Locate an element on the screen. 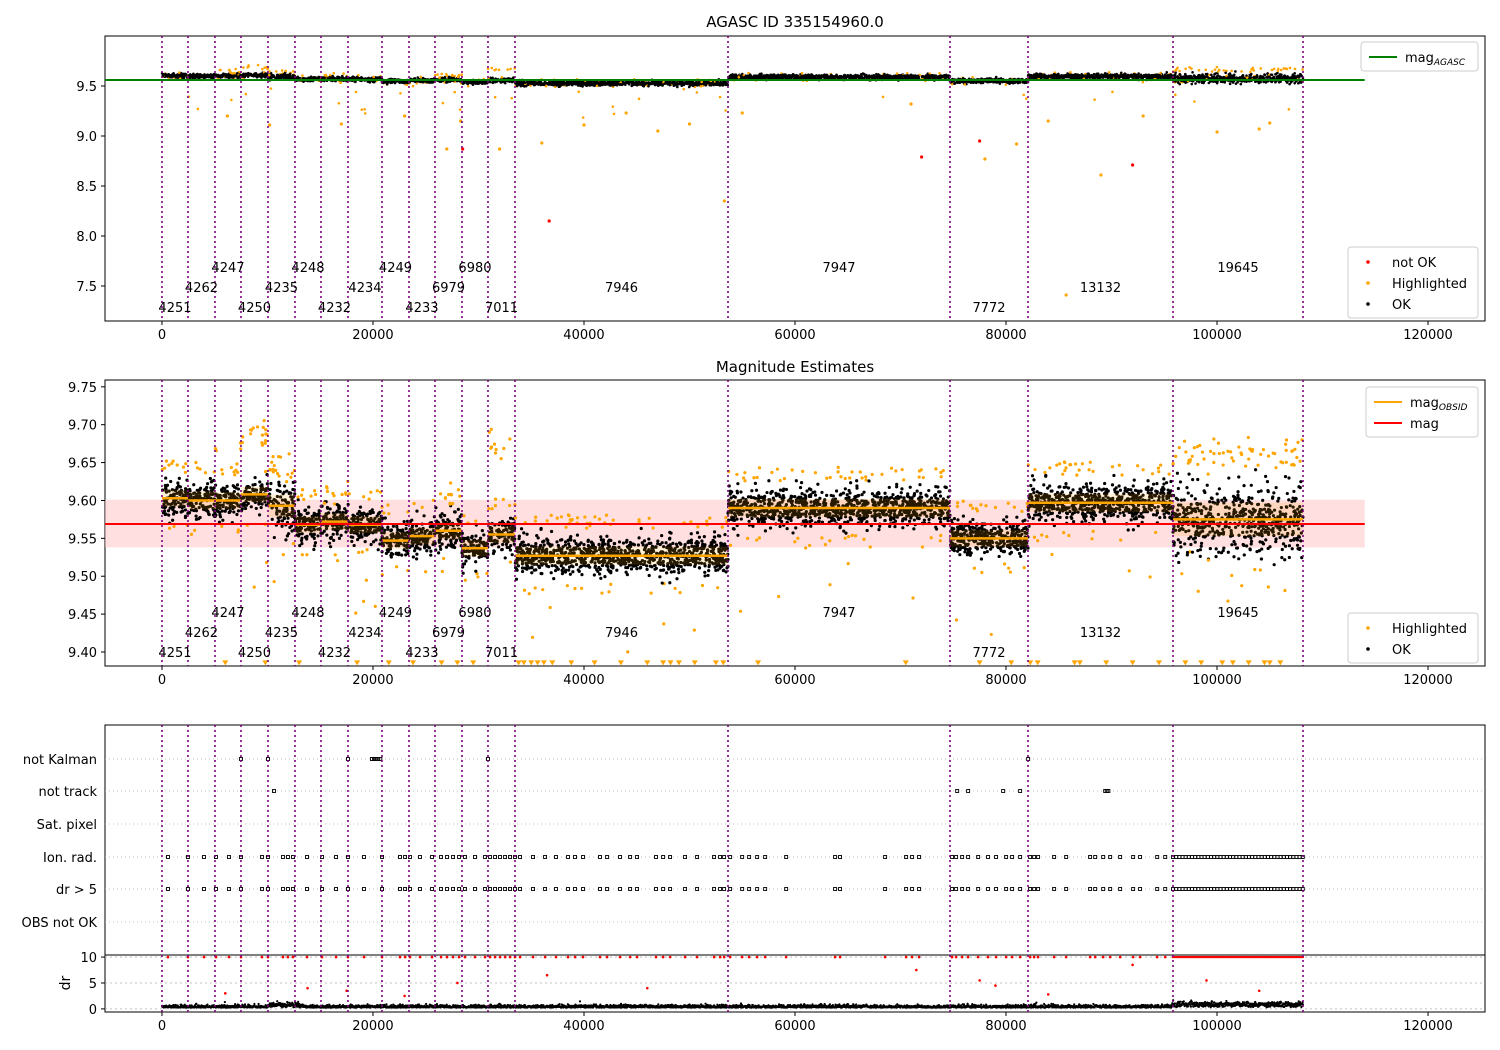 This screenshot has width=1500, height=1050. obsid-label: 4235 is located at coordinates (281, 288).